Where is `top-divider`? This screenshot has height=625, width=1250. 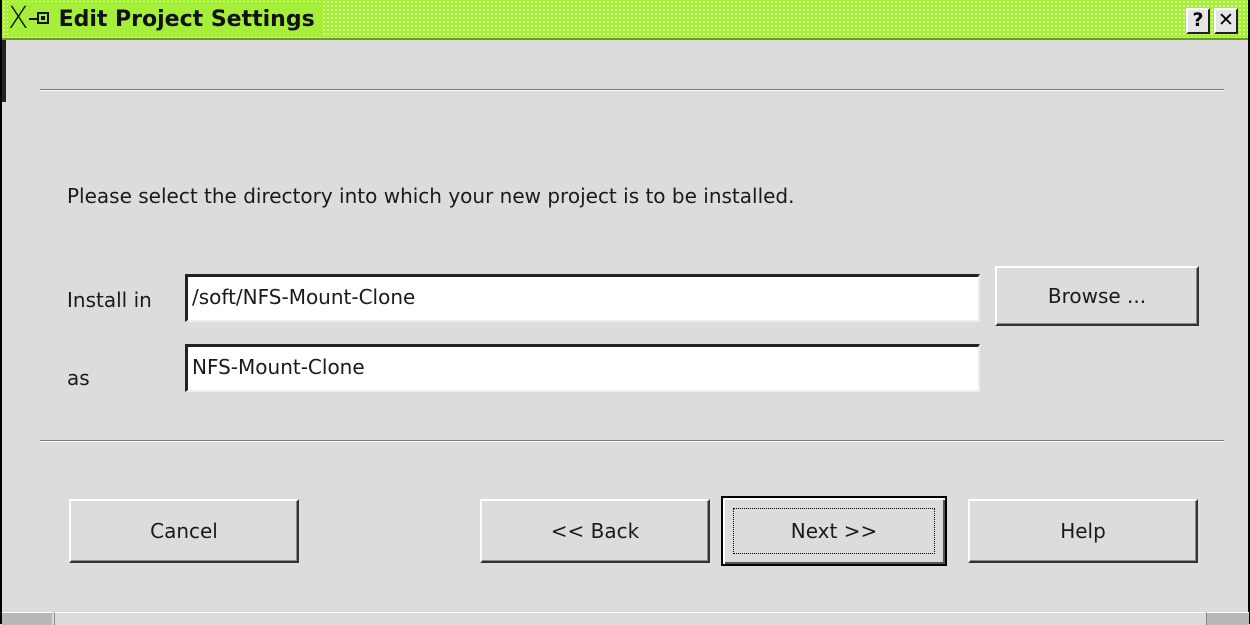 top-divider is located at coordinates (632, 90).